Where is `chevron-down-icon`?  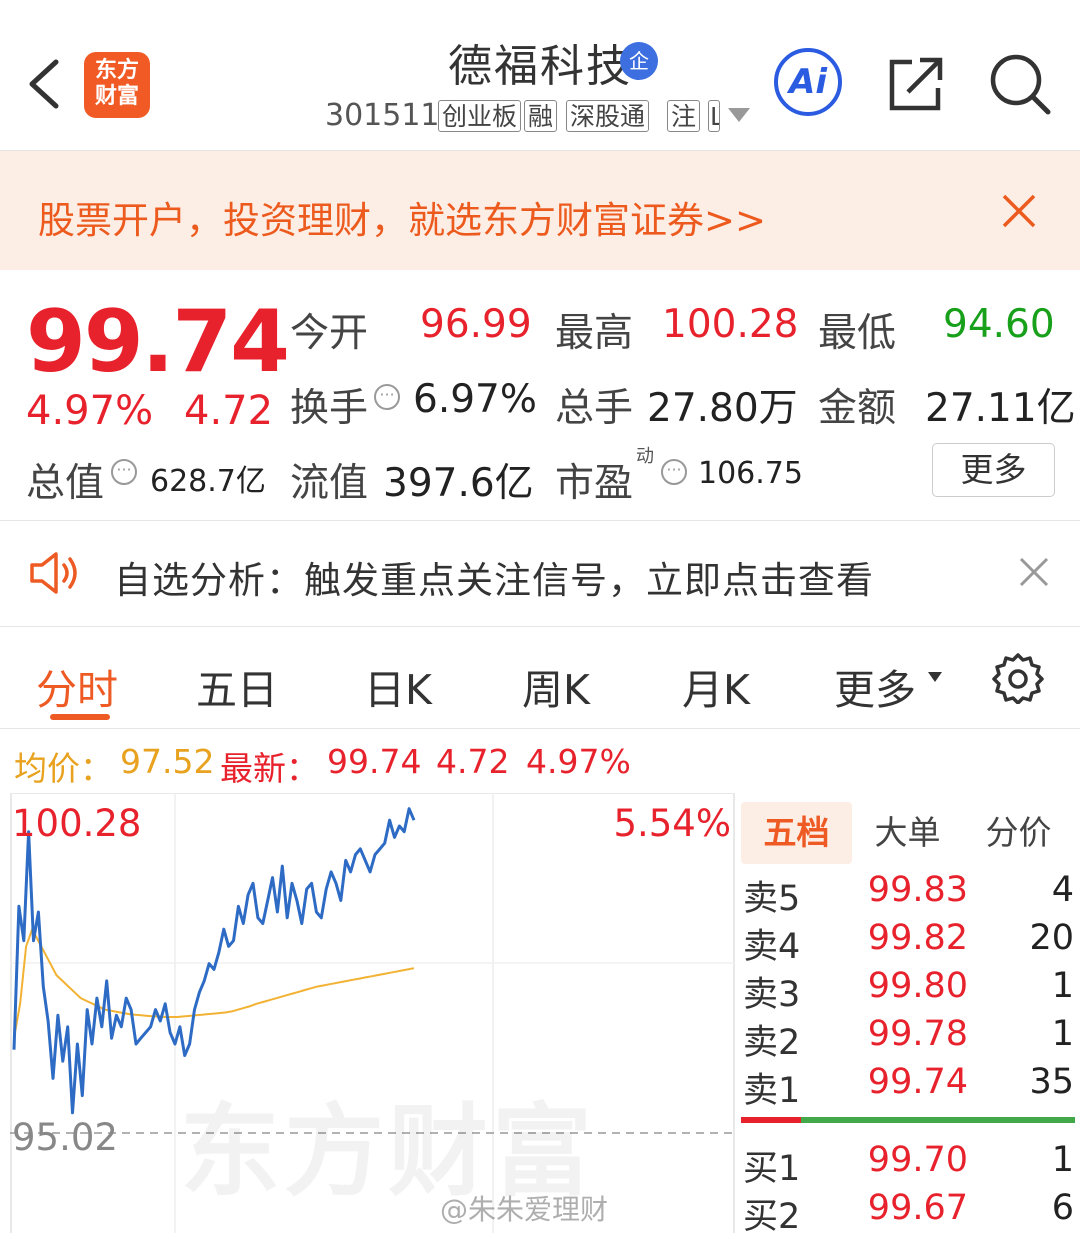
chevron-down-icon is located at coordinates (935, 677).